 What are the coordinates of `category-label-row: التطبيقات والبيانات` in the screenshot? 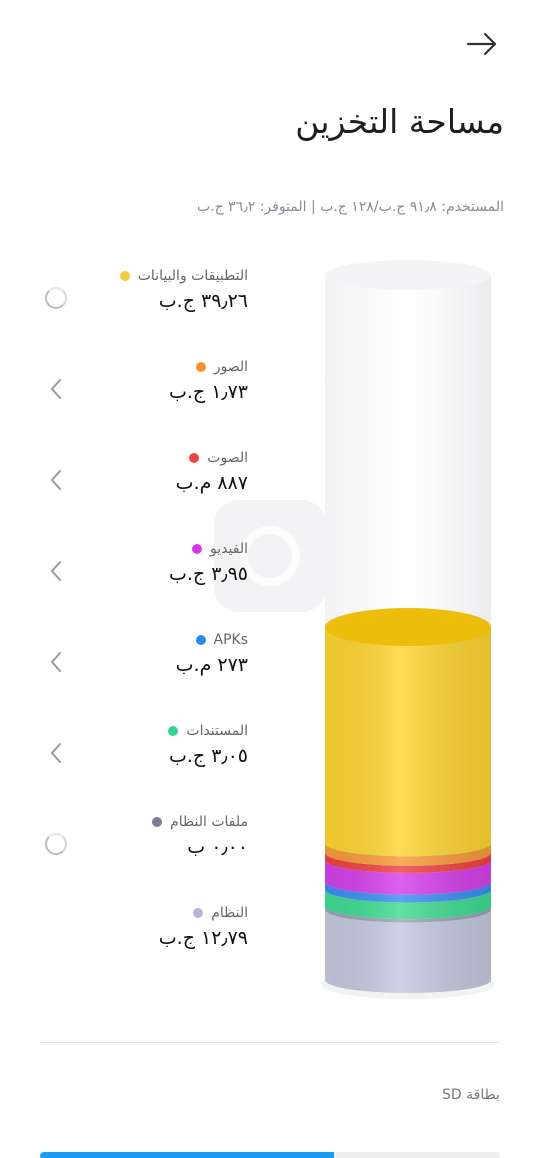 It's located at (183, 276).